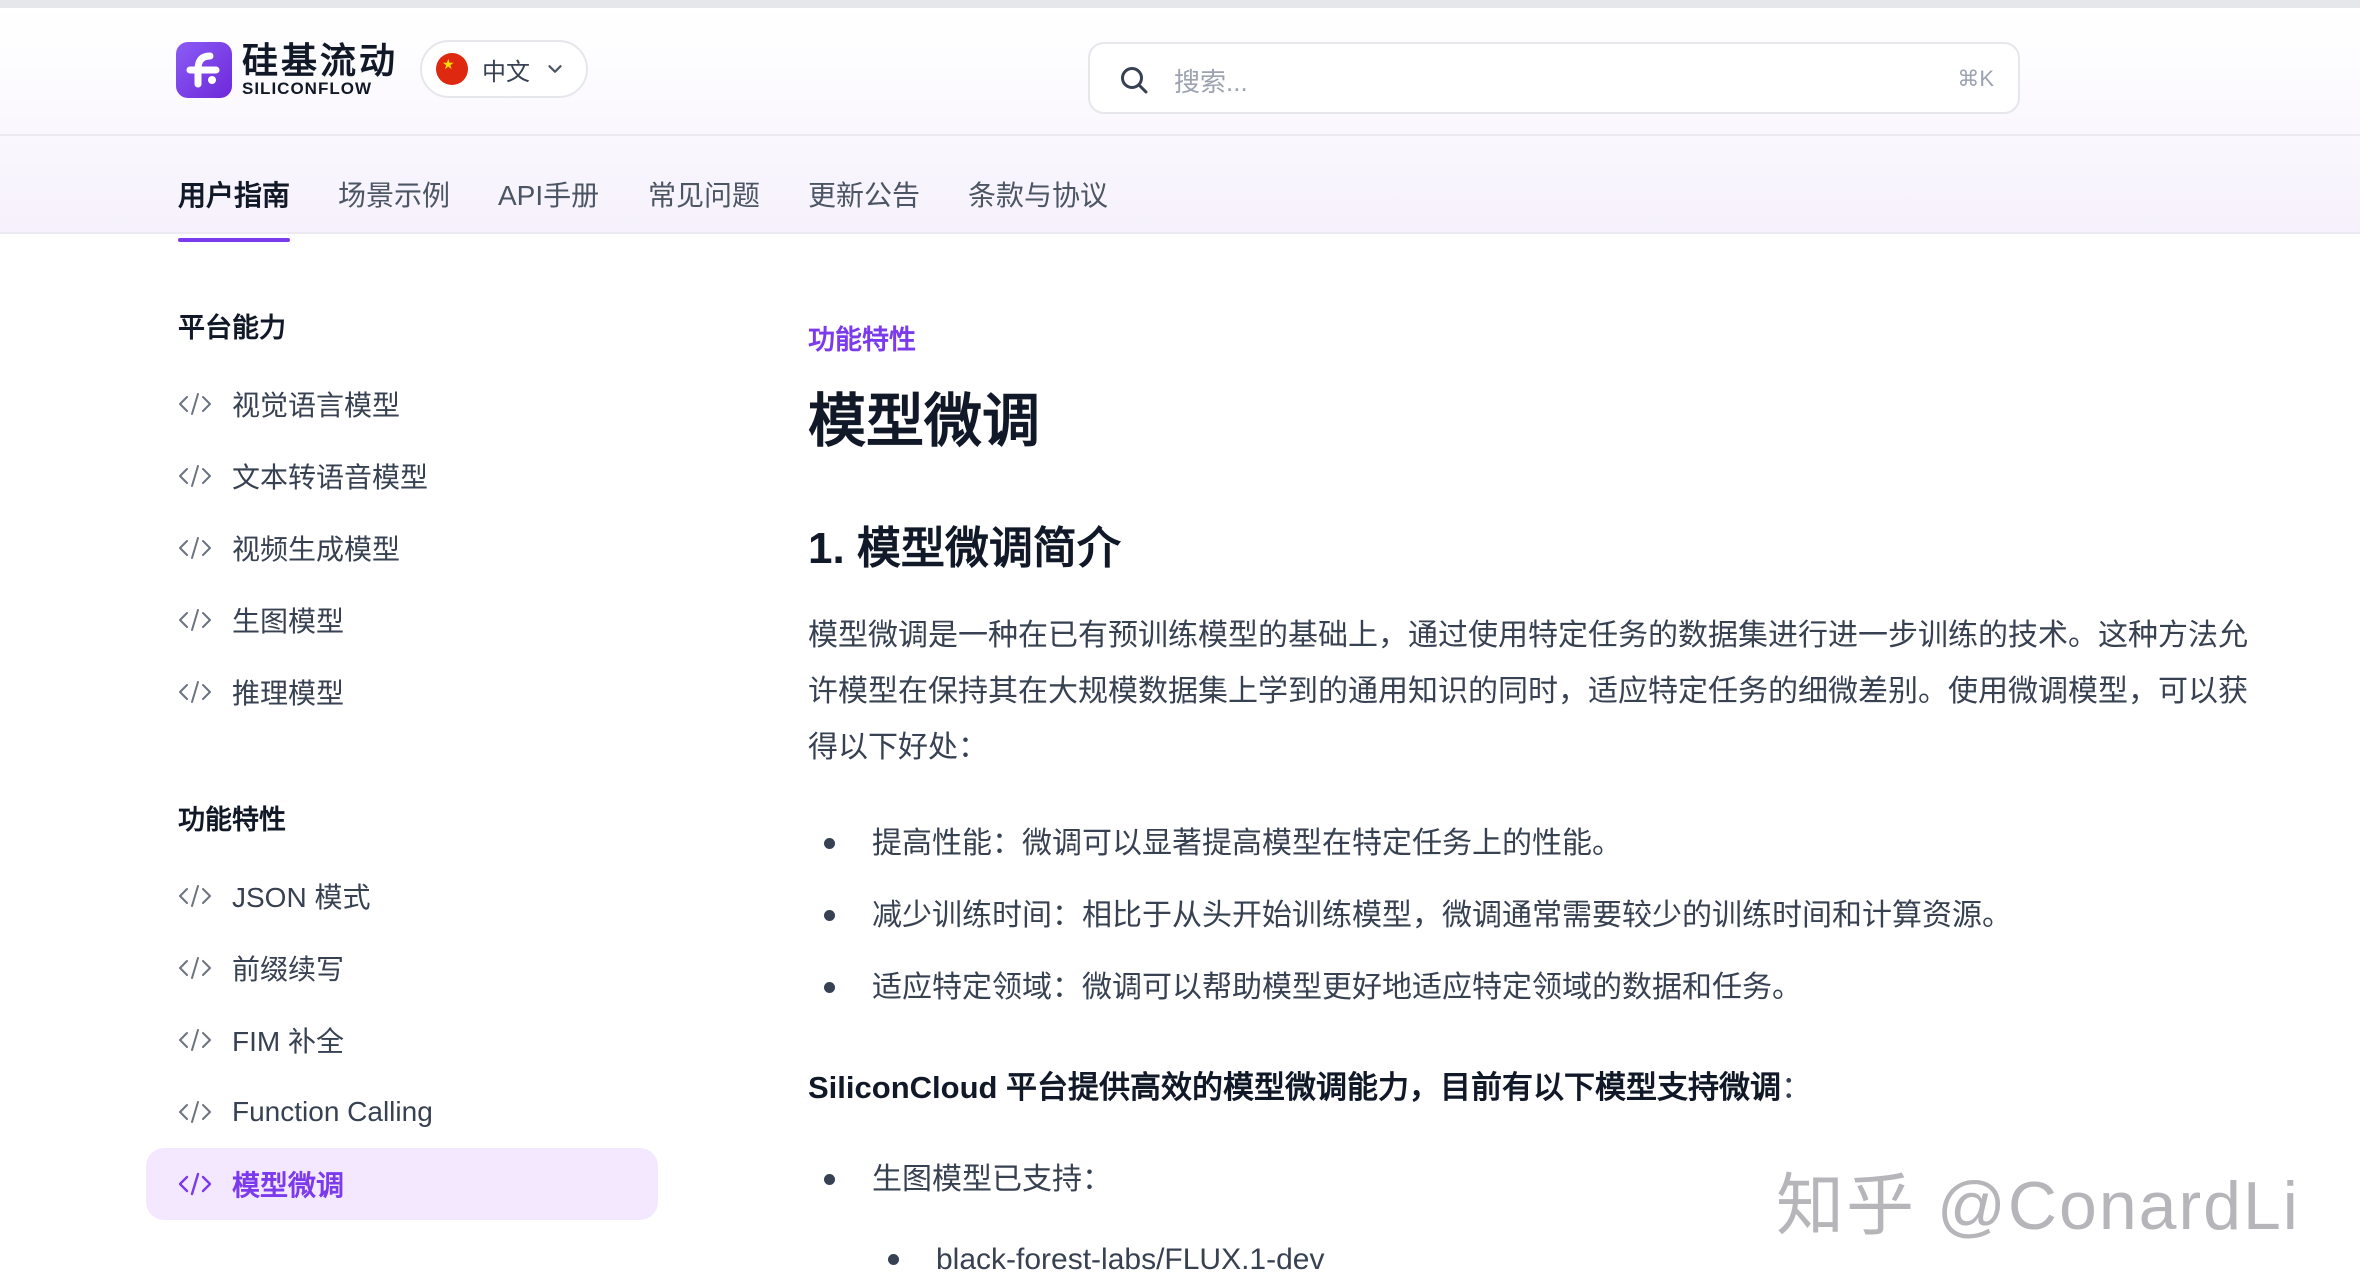  I want to click on section-eyebrow: 功能特性, so click(862, 340).